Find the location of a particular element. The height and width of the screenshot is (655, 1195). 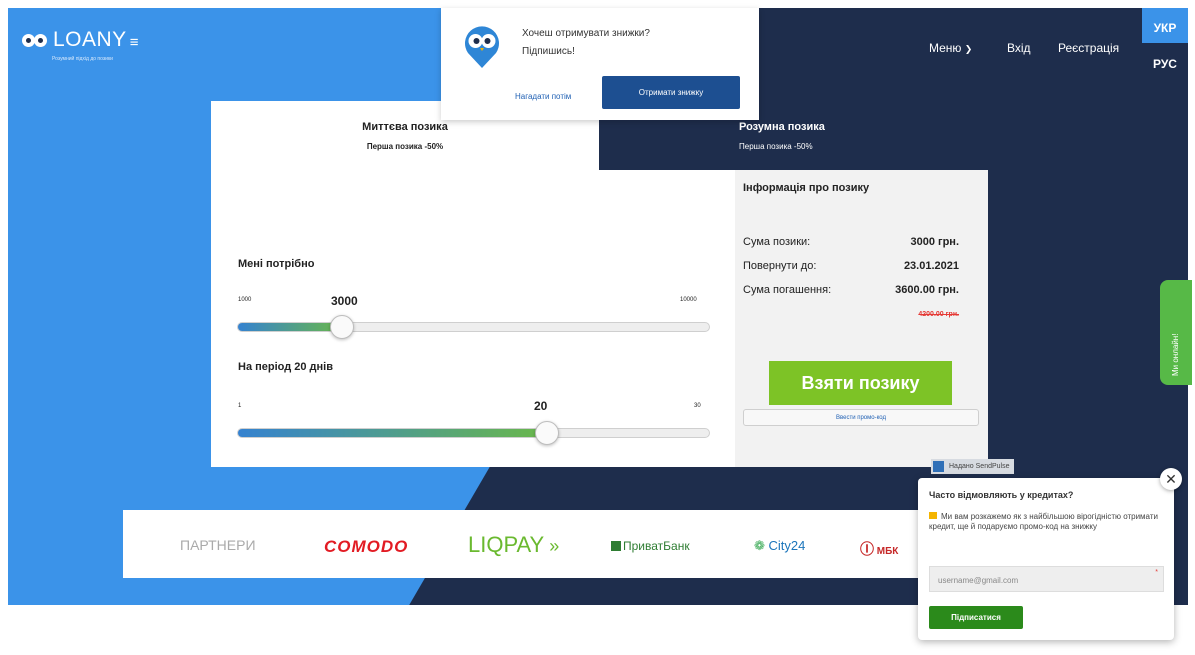

logo-tagline: Розумний підхід до позики is located at coordinates (82, 59).